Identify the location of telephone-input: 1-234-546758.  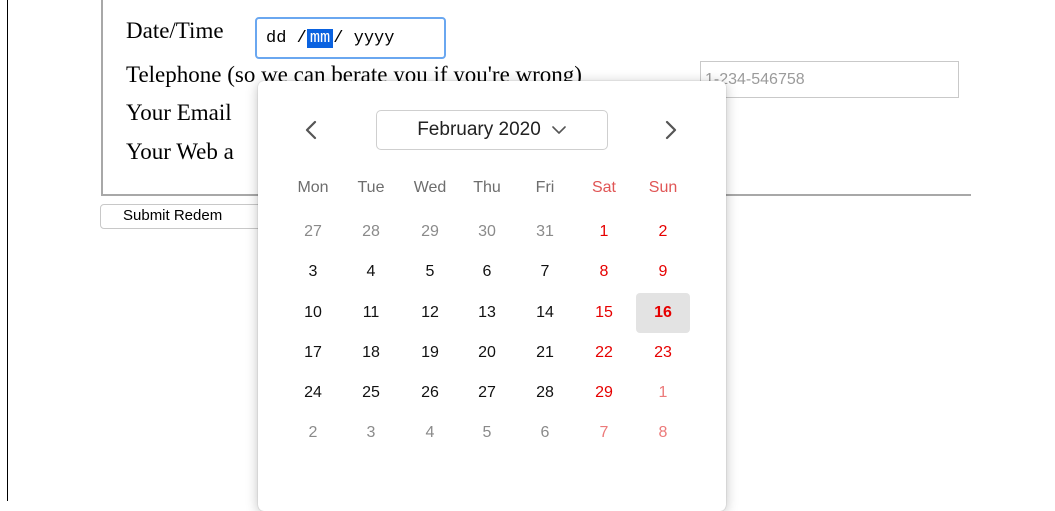
(829, 79).